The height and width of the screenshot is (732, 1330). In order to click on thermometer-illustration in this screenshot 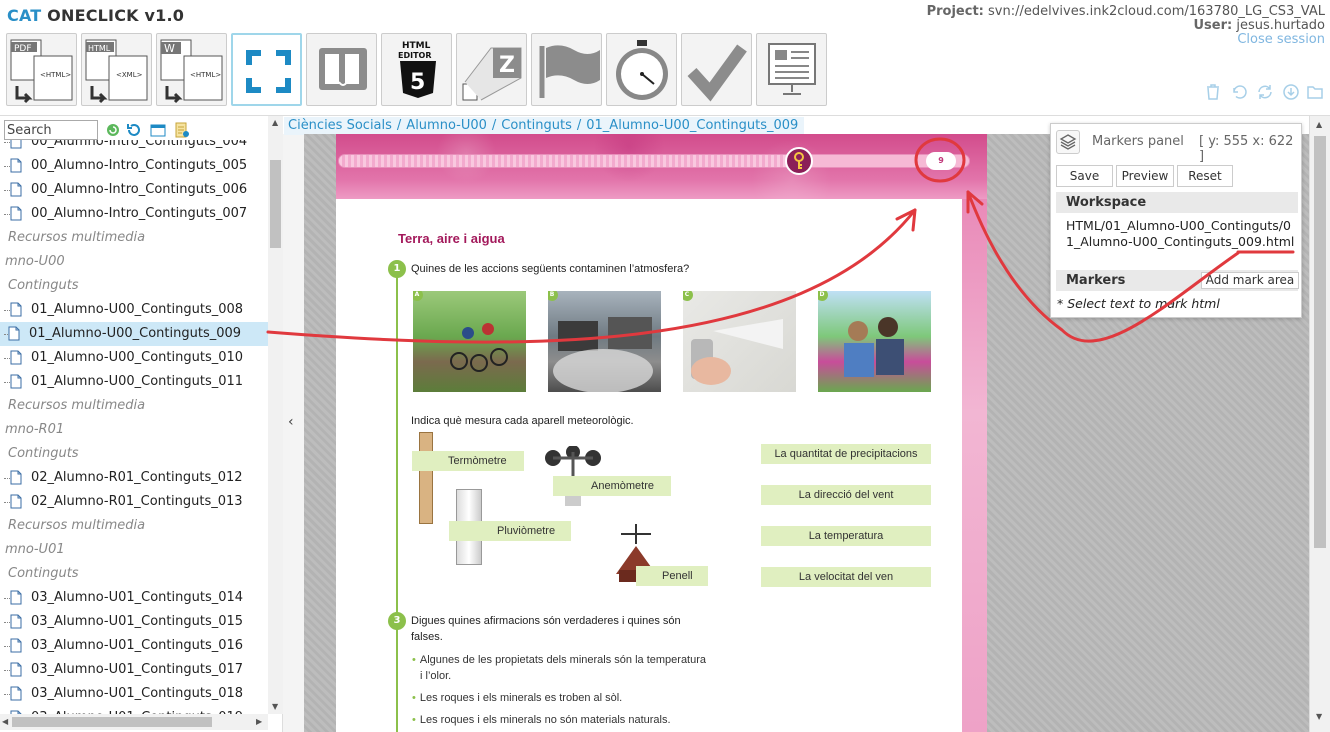, I will do `click(426, 478)`.